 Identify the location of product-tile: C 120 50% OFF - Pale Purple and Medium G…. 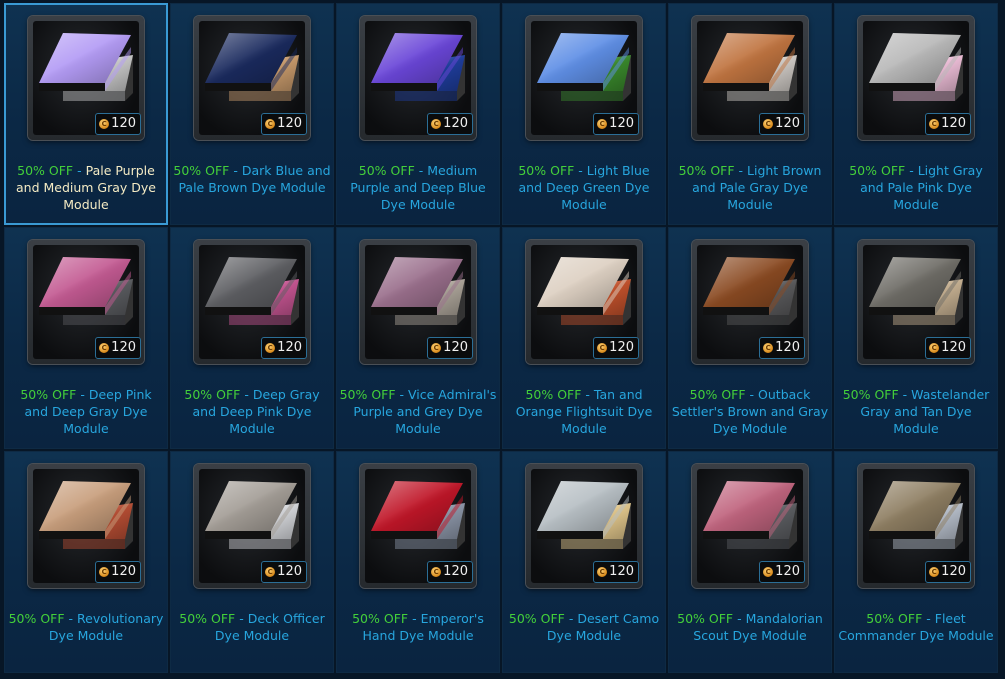
(86, 114).